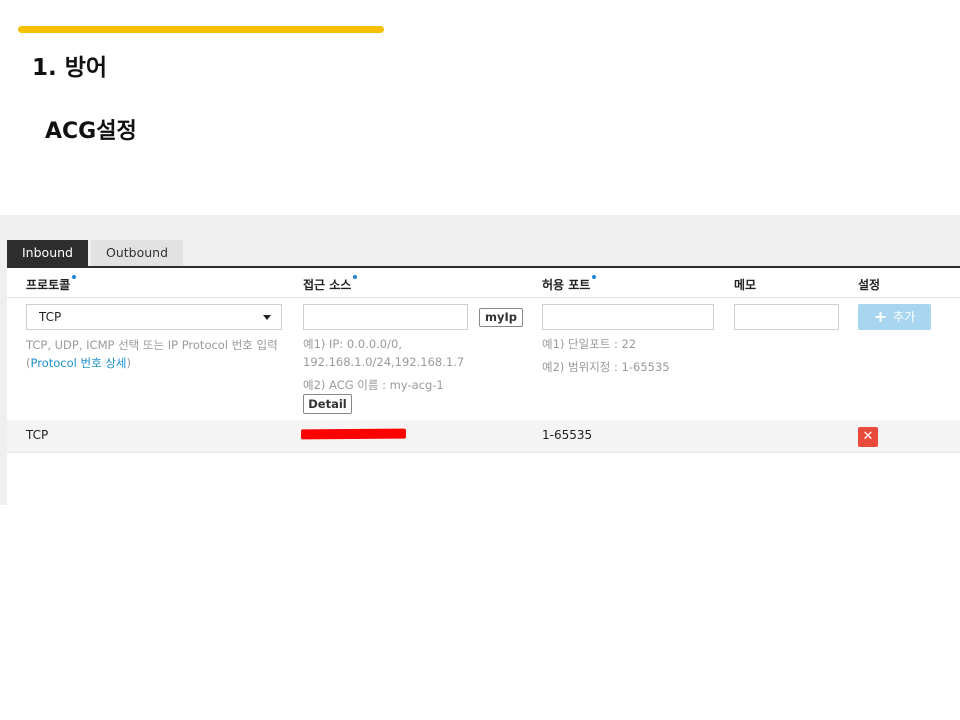 The image size is (960, 720). Describe the element at coordinates (128, 363) in the screenshot. I see `protocol-help-close: )` at that location.